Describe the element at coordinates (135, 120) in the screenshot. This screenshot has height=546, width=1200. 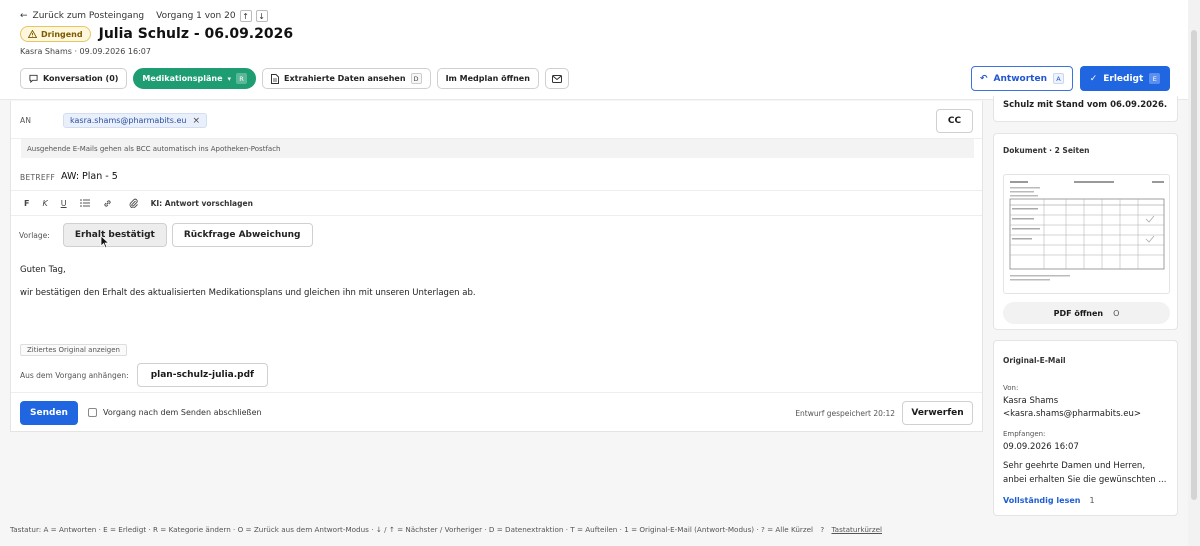
I see `recipient-chip: kasra.shams@pharmabits.eu ×` at that location.